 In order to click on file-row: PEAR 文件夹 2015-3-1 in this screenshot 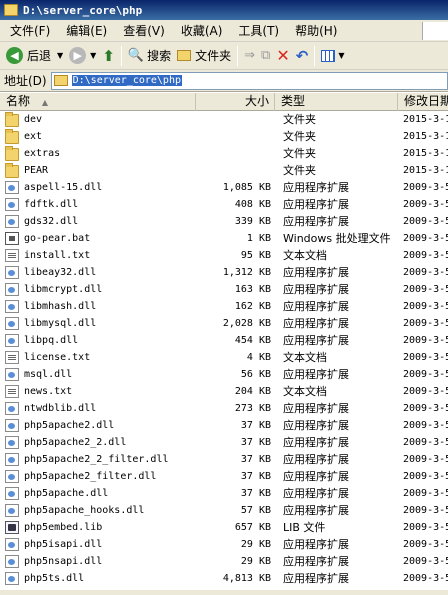, I will do `click(224, 170)`.